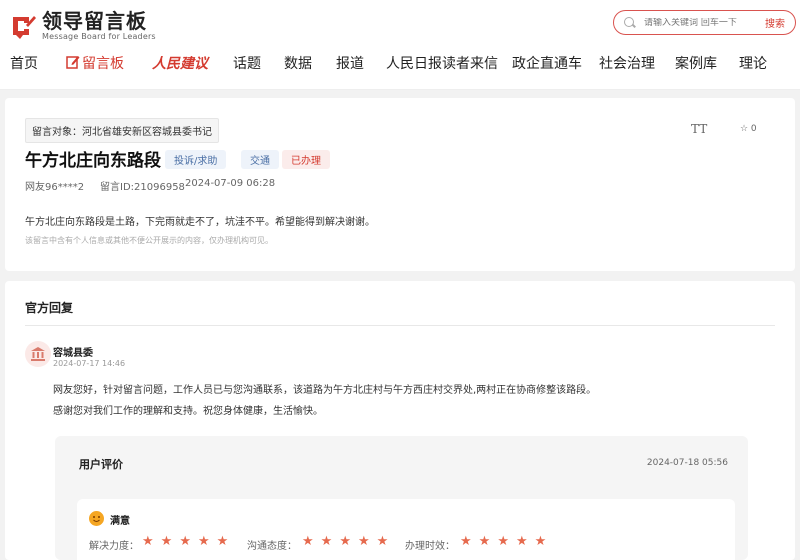 The height and width of the screenshot is (560, 800). Describe the element at coordinates (400, 325) in the screenshot. I see `divider` at that location.